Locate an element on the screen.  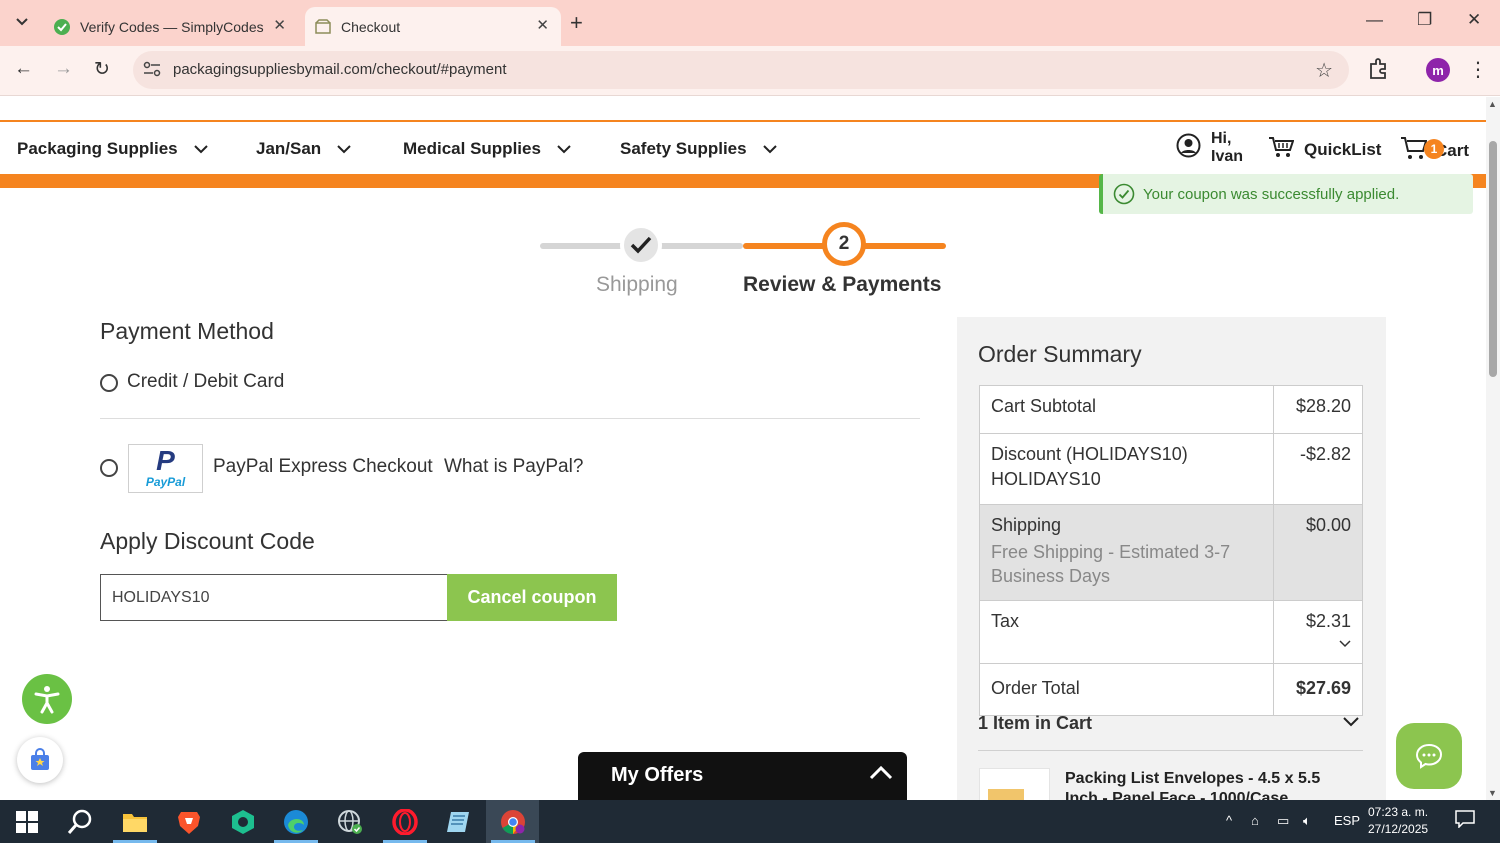
vpn-globe-icon is located at coordinates (350, 822).